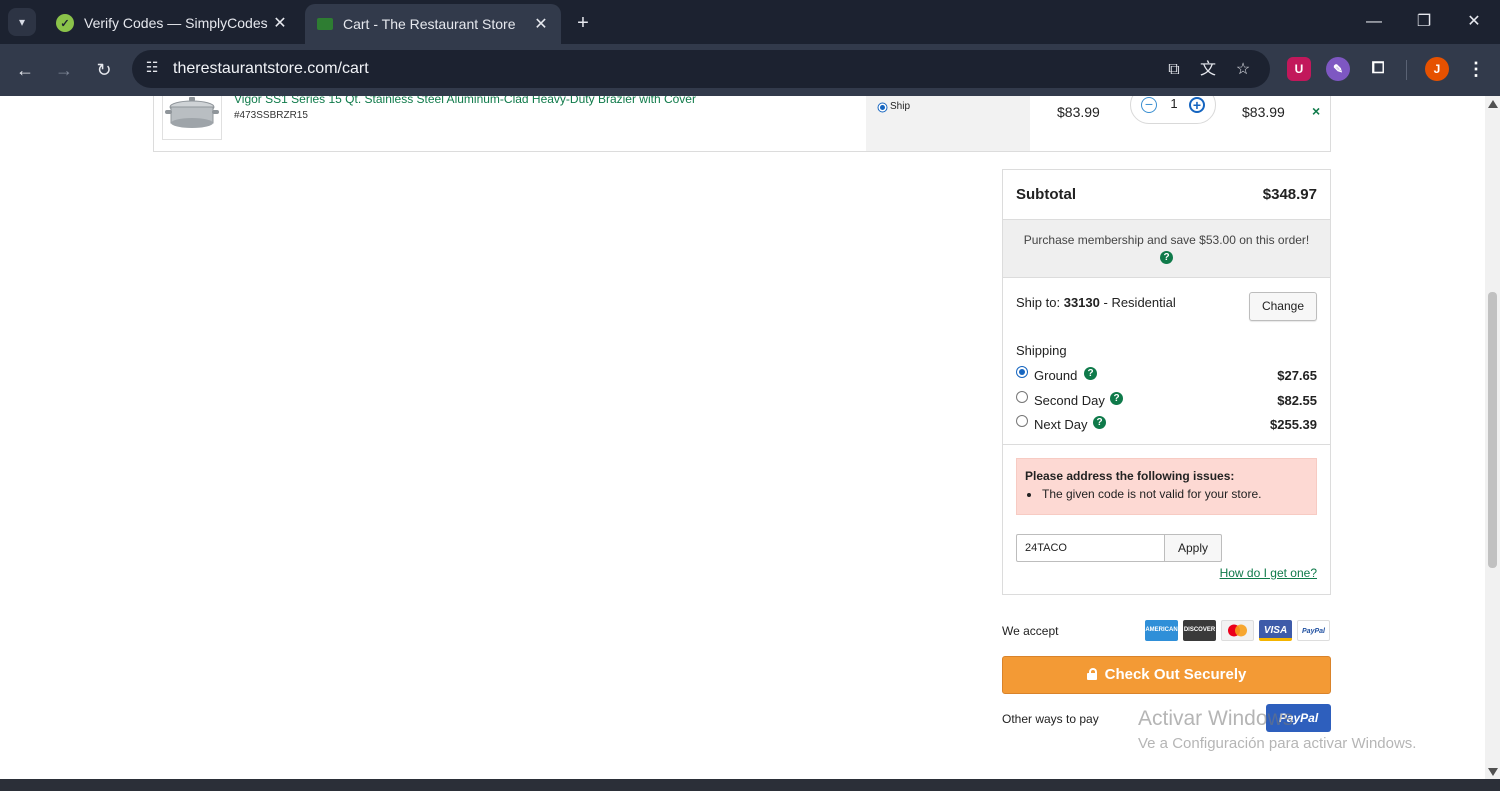 Image resolution: width=1500 pixels, height=791 pixels. Describe the element at coordinates (1476, 69) in the screenshot. I see `menu-kebab-icon: ⋮` at that location.